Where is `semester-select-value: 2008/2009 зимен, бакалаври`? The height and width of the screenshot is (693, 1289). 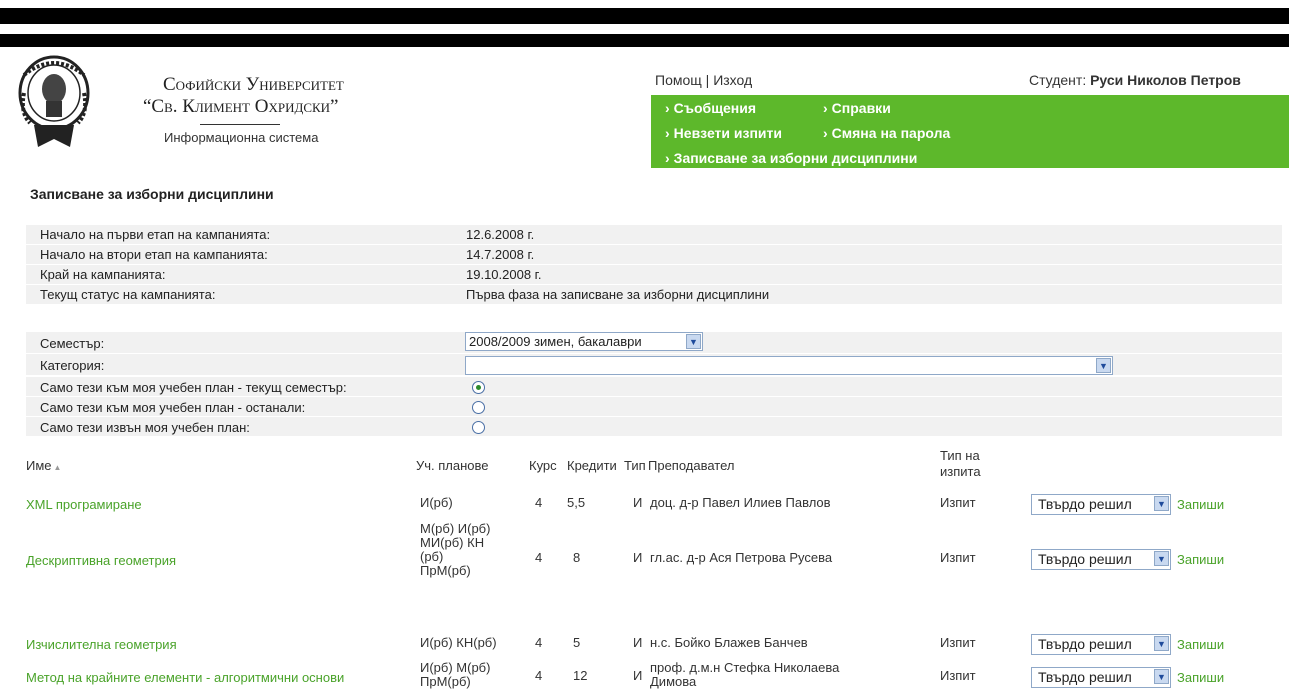 semester-select-value: 2008/2009 зимен, бакалаври is located at coordinates (555, 341).